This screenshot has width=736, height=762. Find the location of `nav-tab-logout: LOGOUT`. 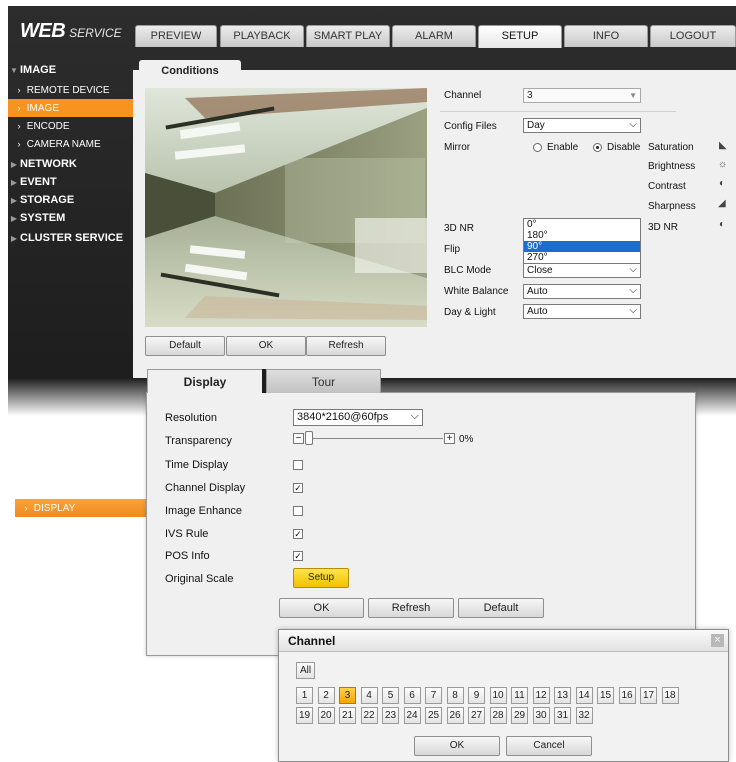

nav-tab-logout: LOGOUT is located at coordinates (693, 36).